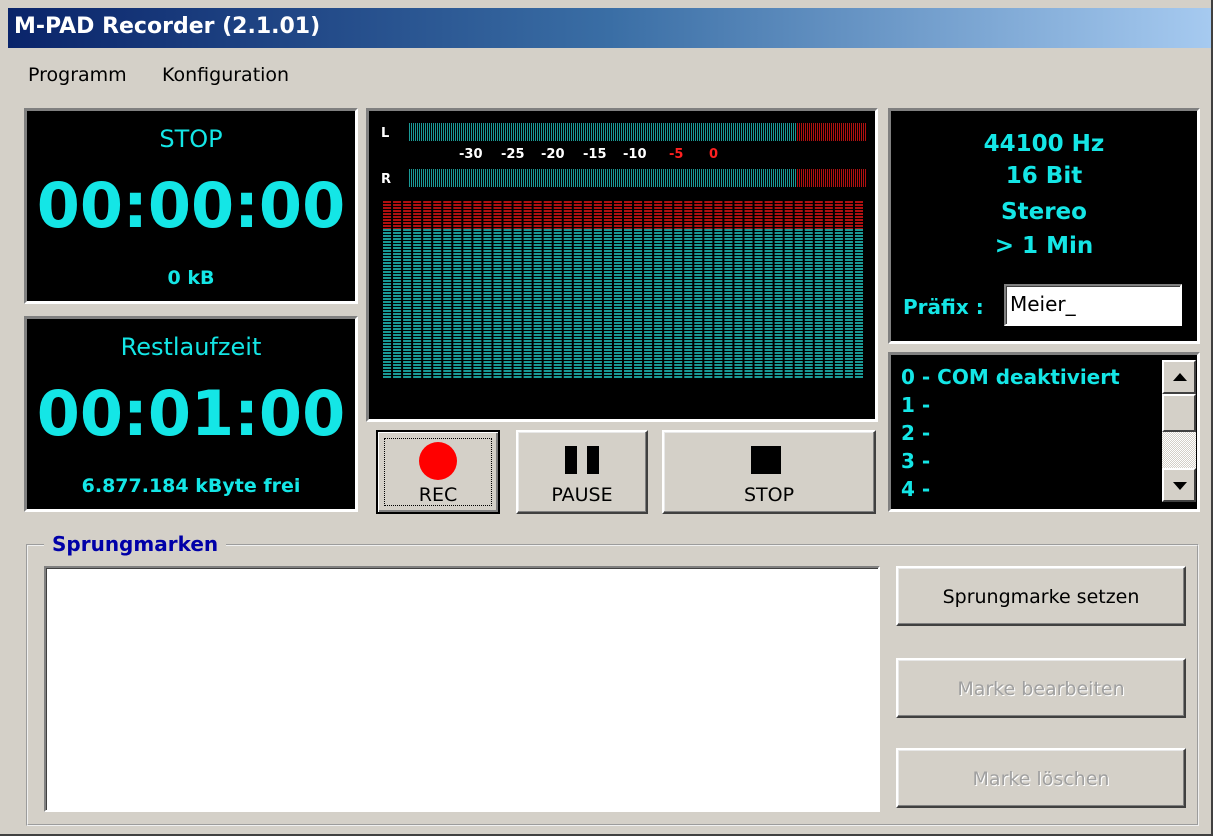  I want to click on com-item: 4 -, so click(915, 489).